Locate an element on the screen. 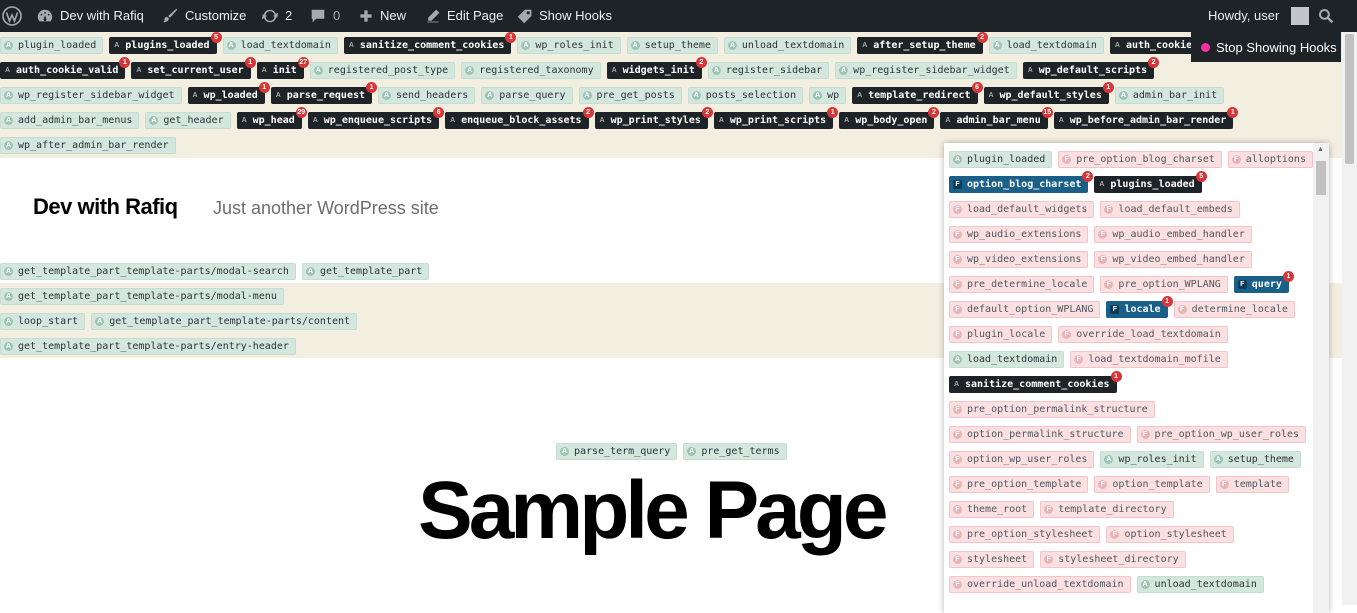 The height and width of the screenshot is (613, 1357). updates-menu: 2 is located at coordinates (276, 16).